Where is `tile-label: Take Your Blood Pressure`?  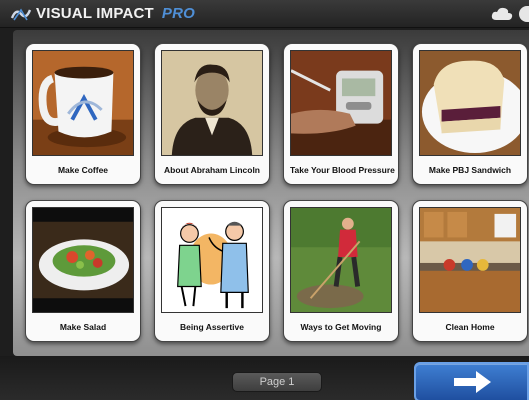 tile-label: Take Your Blood Pressure is located at coordinates (342, 170).